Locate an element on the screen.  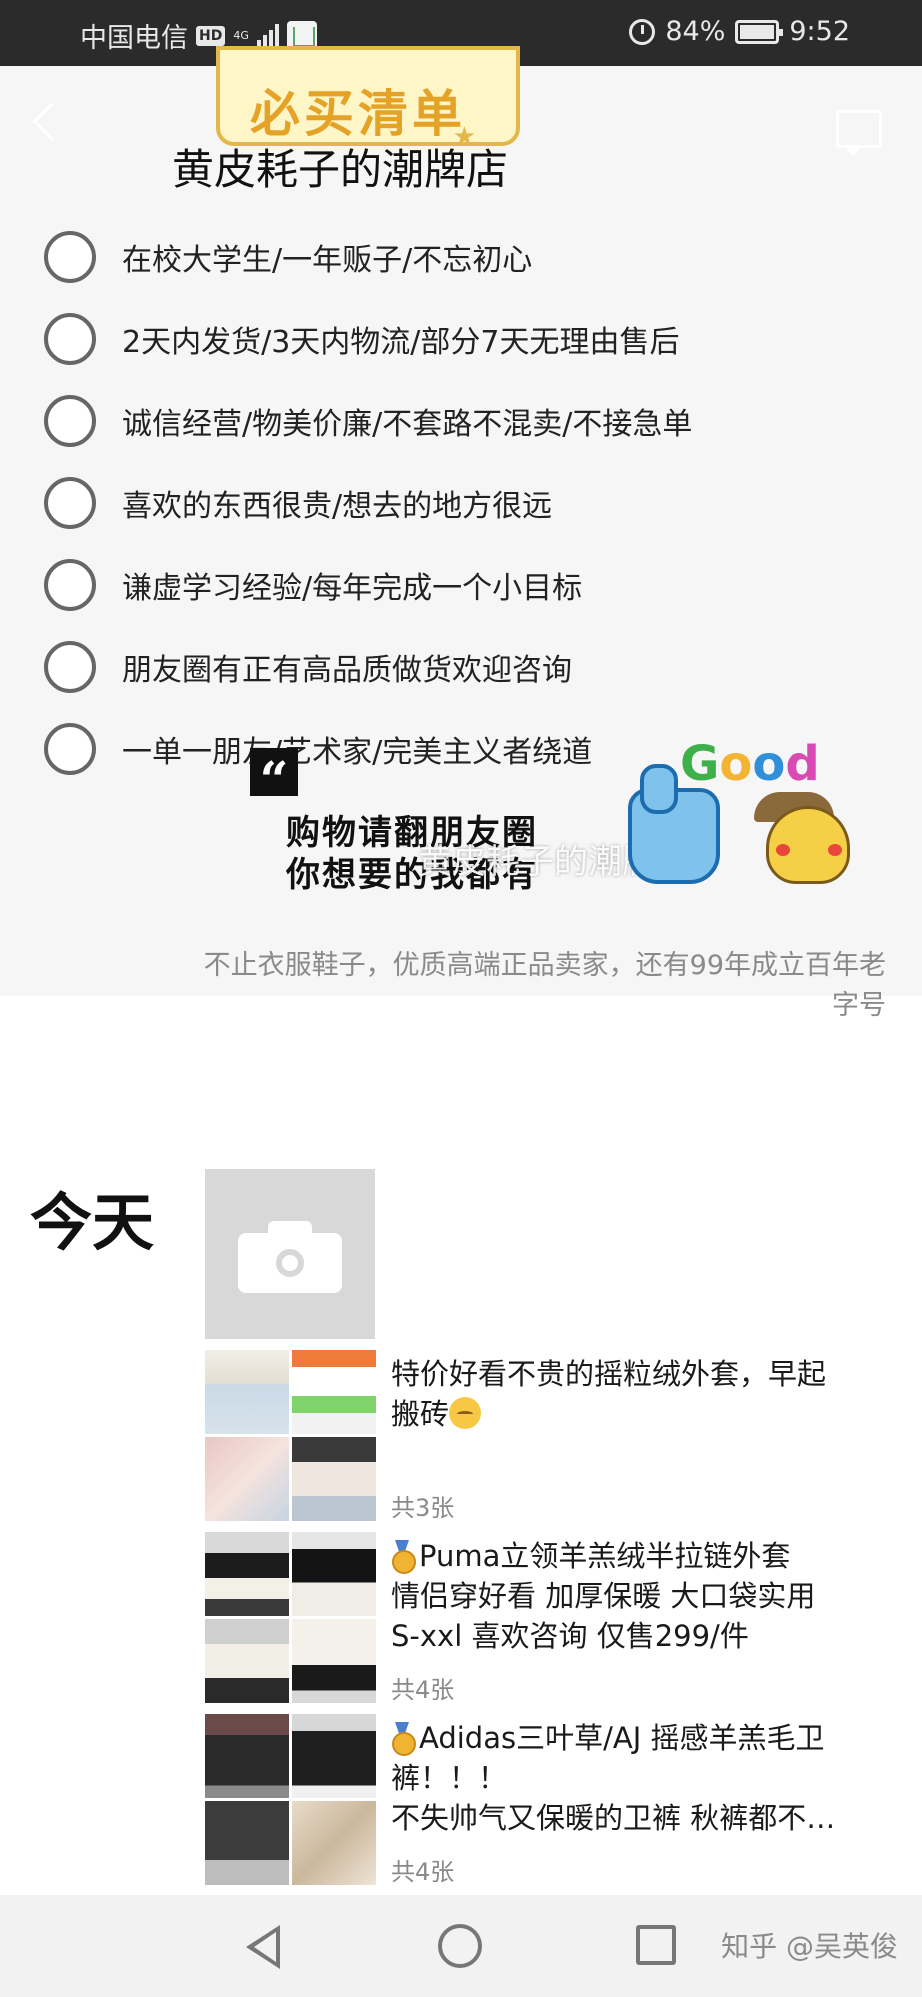
post-text-line-wrap: 搬砖 is located at coordinates (641, 1414).